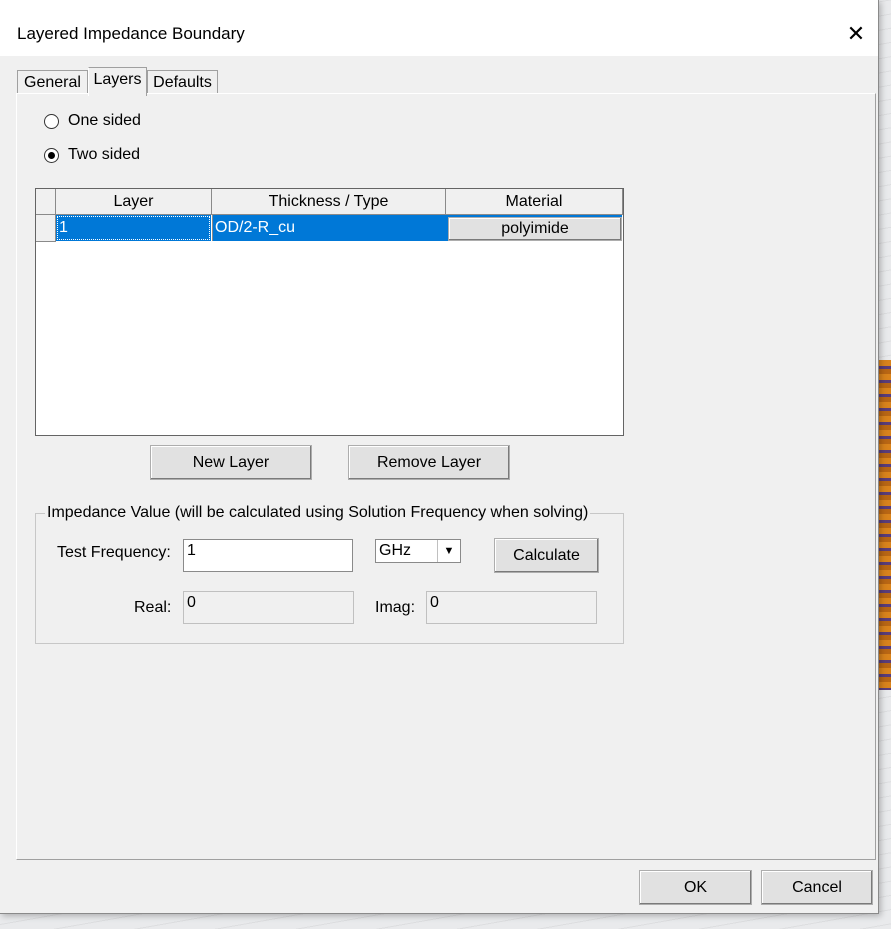 The image size is (891, 929). I want to click on radio-two-sided: Two sided, so click(92, 155).